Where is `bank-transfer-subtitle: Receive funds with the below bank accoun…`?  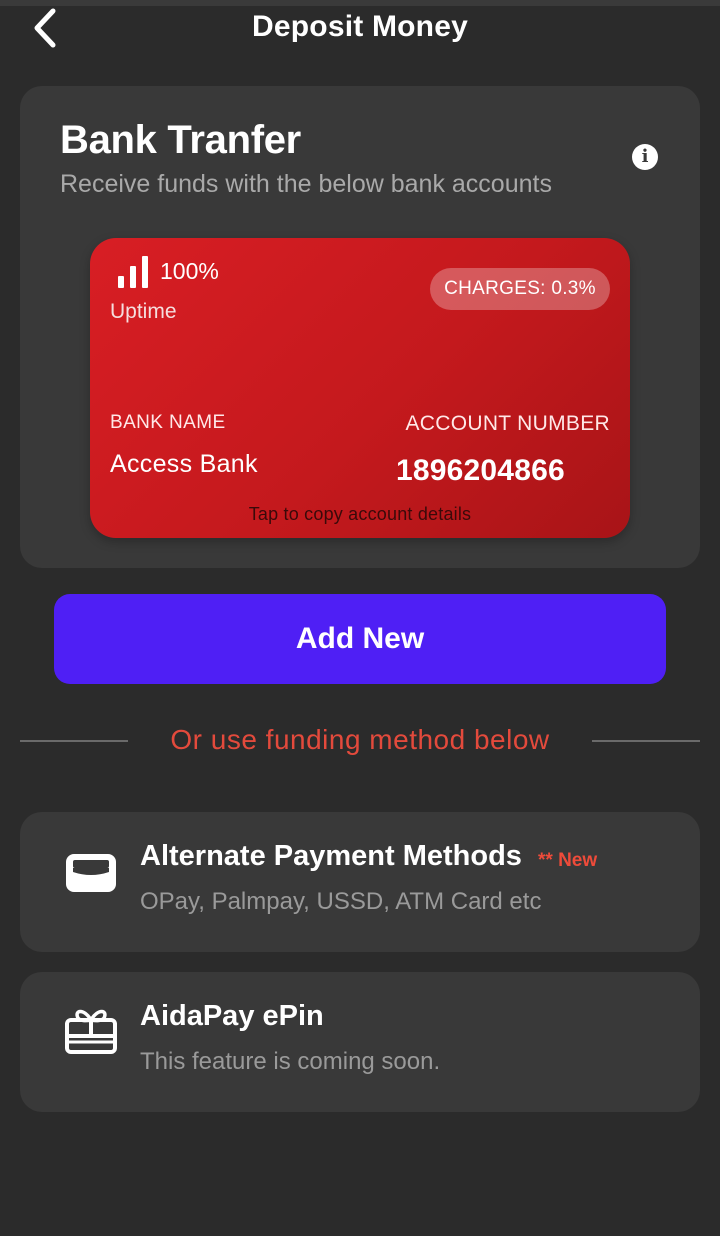
bank-transfer-subtitle: Receive funds with the below bank accoun… is located at coordinates (306, 184).